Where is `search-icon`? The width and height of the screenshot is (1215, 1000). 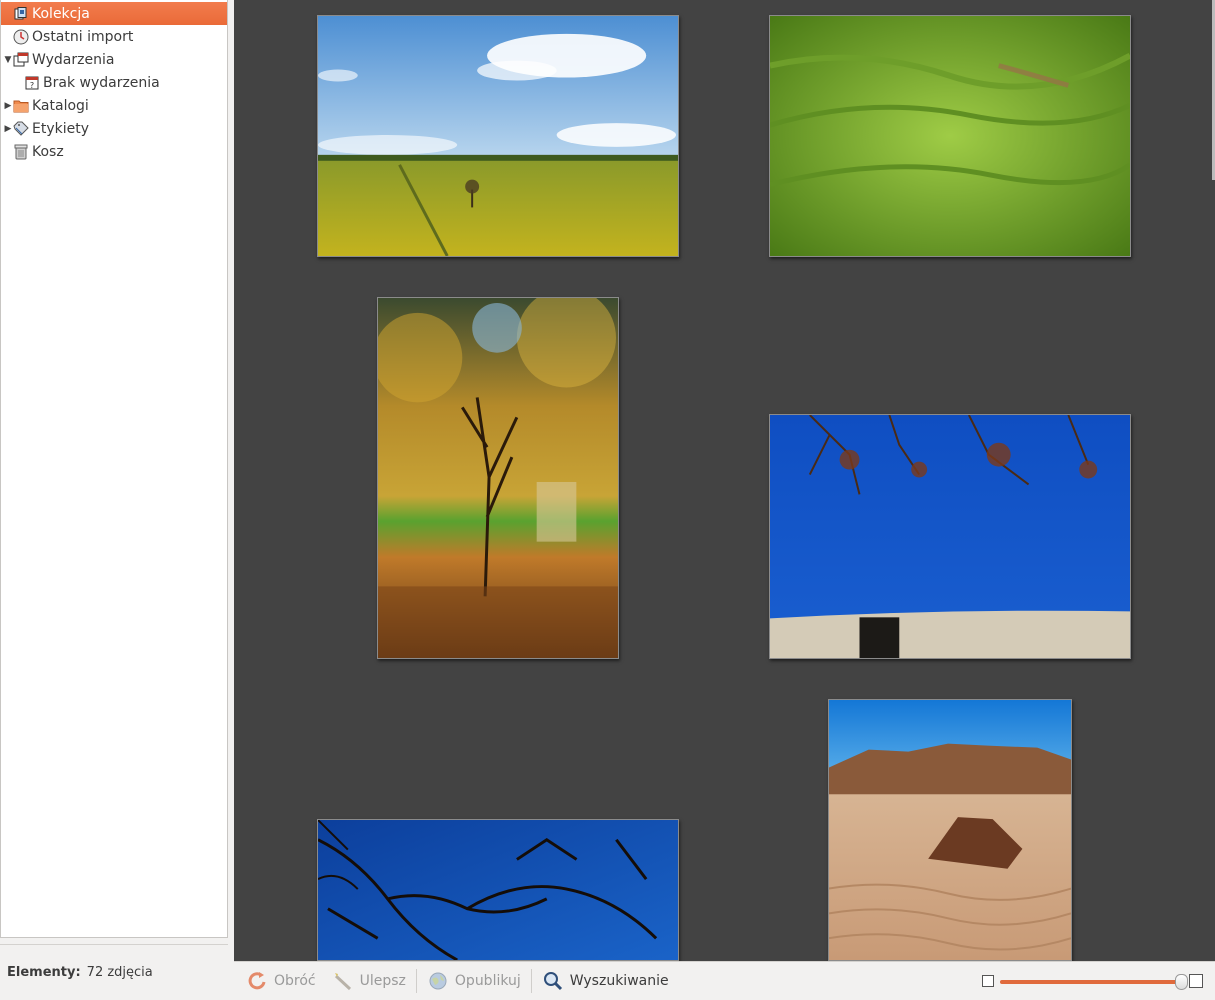
search-icon is located at coordinates (553, 981).